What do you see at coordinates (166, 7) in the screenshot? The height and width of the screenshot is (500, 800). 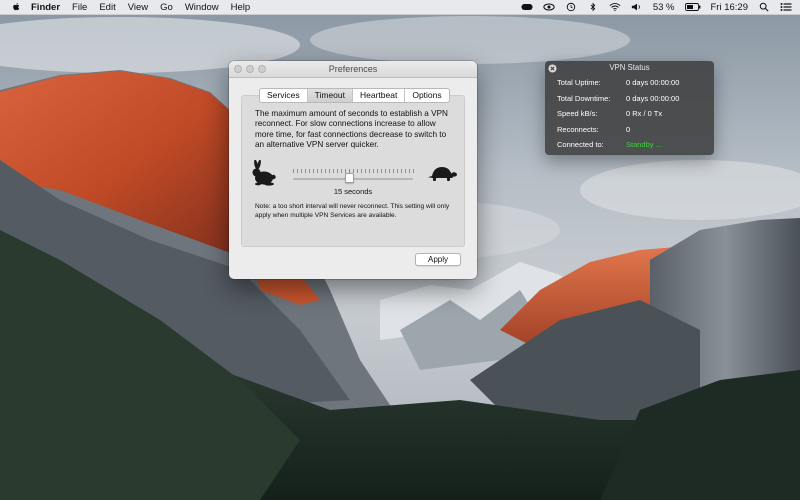 I see `menu-go: Go` at bounding box center [166, 7].